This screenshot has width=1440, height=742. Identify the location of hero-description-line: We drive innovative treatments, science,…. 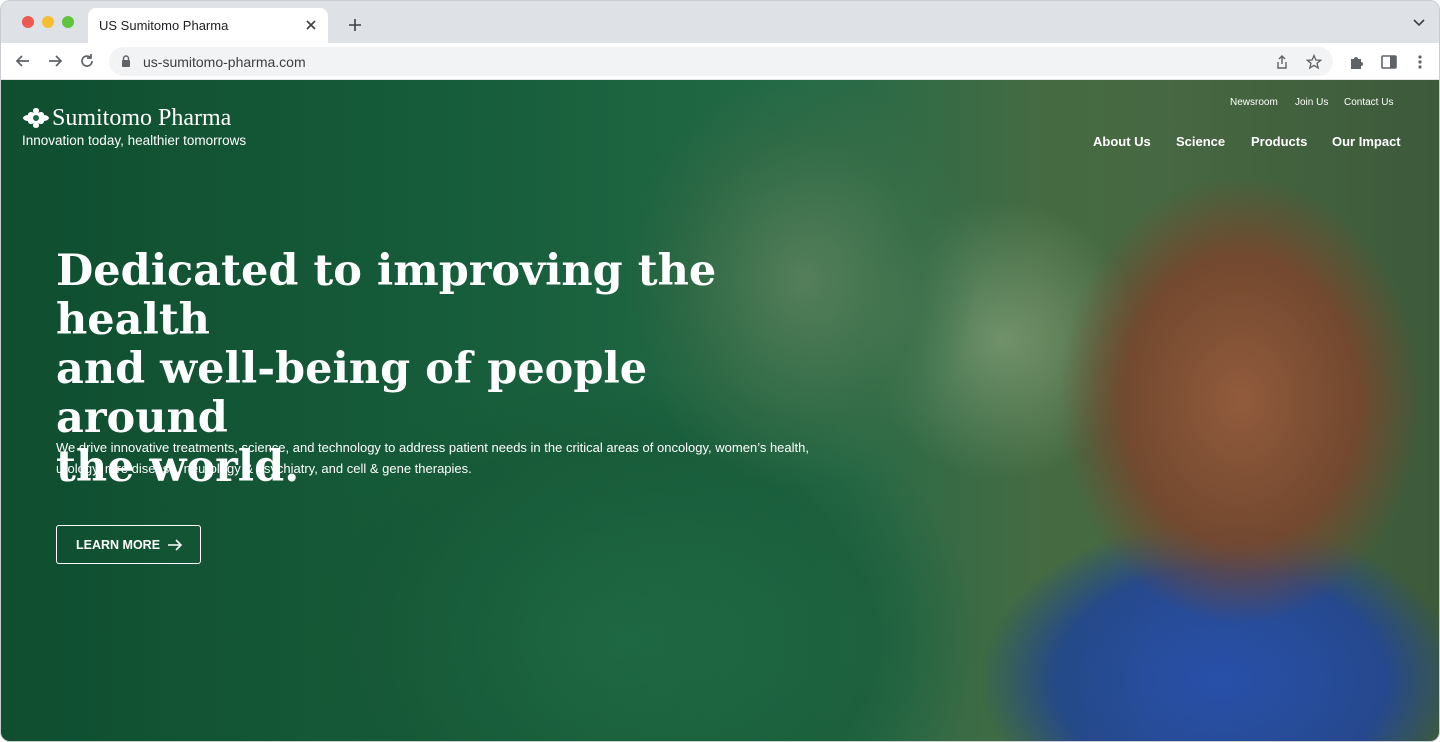
(432, 447).